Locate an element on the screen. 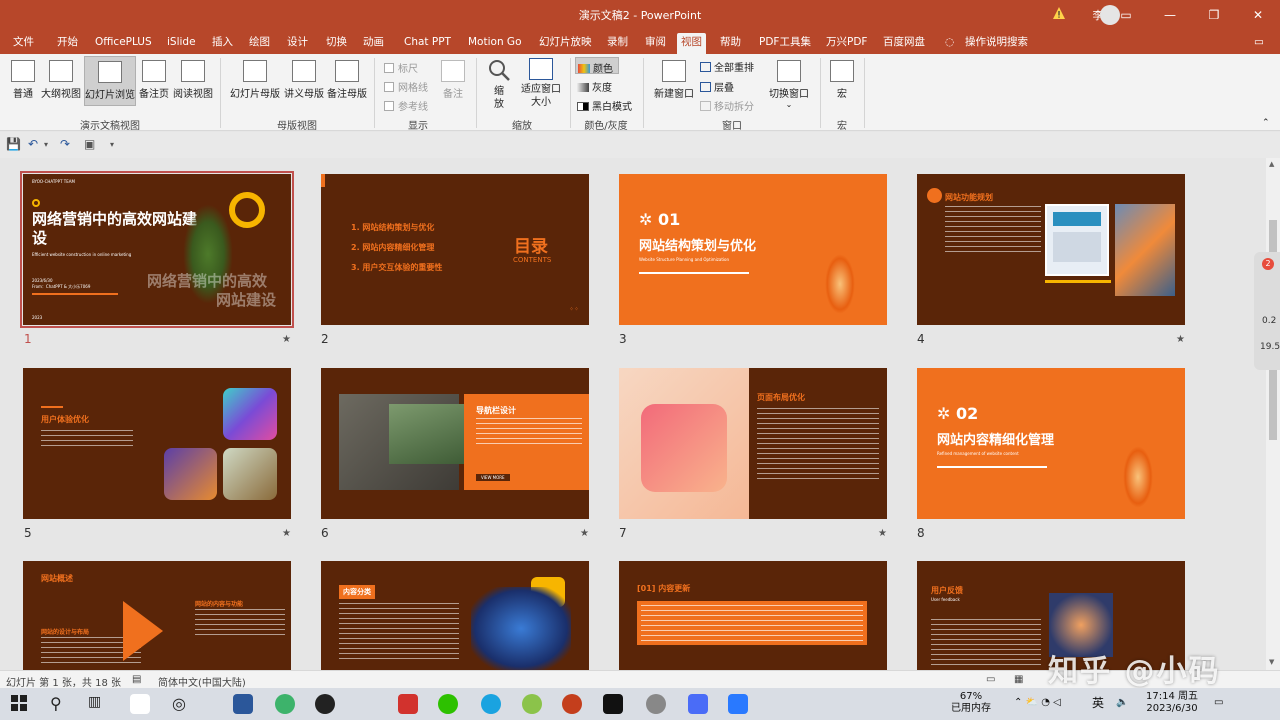 The image size is (1280, 720). slide-thumbnail-6: 导航栏设计 VIEW MORE is located at coordinates (455, 443).